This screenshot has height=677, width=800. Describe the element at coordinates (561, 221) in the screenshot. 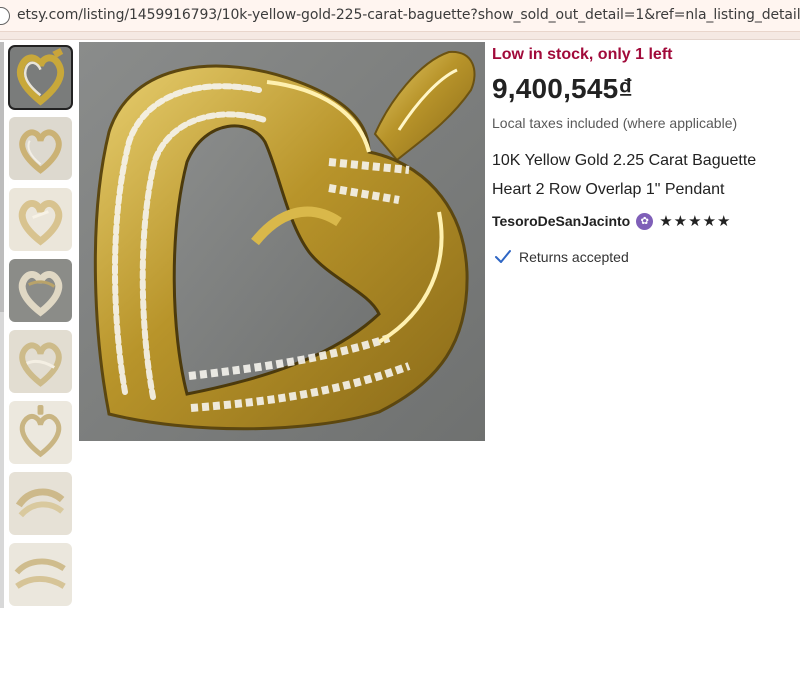

I see `shop-name-link: TesoroDeSanJacinto` at that location.